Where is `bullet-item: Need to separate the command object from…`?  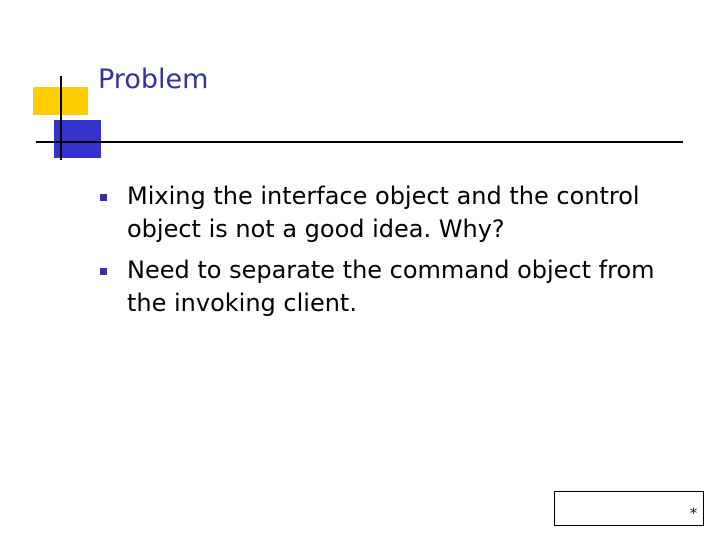
bullet-item: Need to separate the command object from… is located at coordinates (395, 287).